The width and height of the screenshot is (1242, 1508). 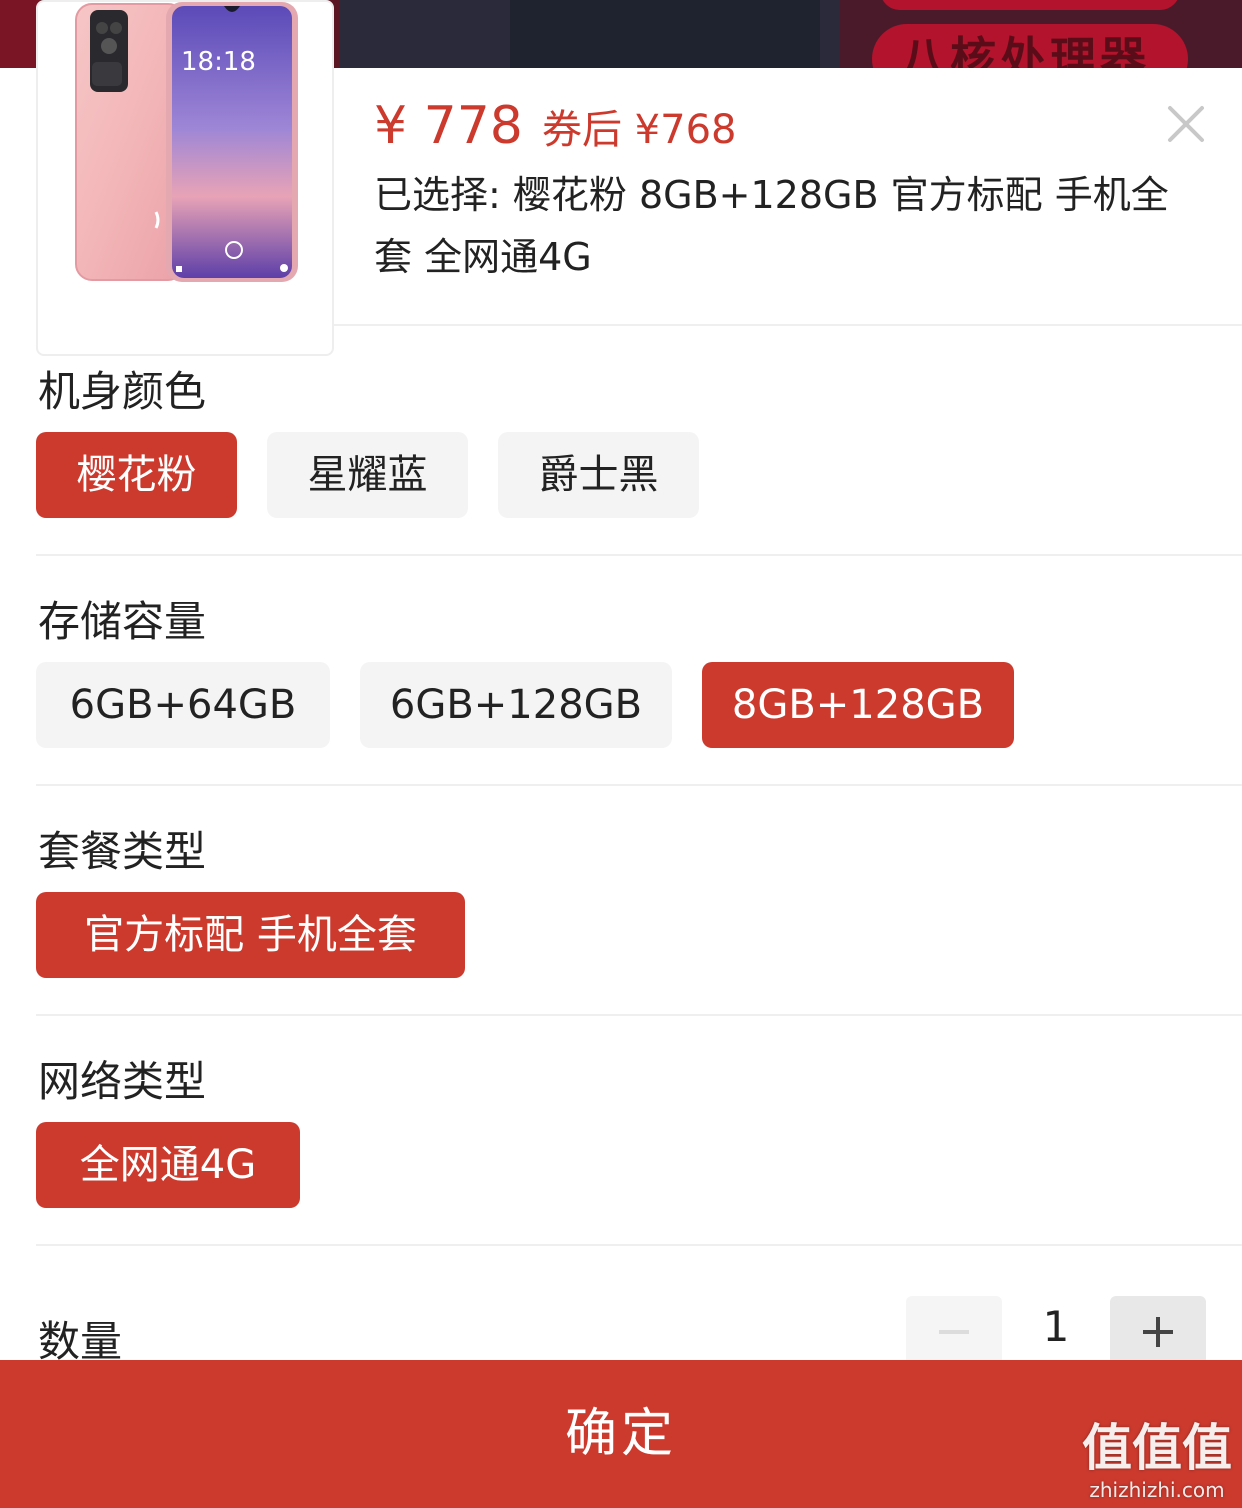 What do you see at coordinates (250, 935) in the screenshot?
I see `package-option-official: 官方标配 手机全套` at bounding box center [250, 935].